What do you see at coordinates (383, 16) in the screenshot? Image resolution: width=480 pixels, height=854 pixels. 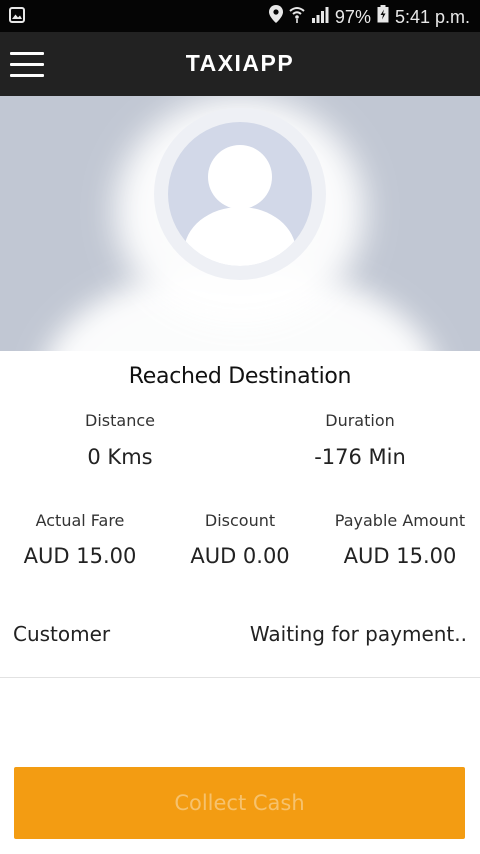 I see `battery-icon` at bounding box center [383, 16].